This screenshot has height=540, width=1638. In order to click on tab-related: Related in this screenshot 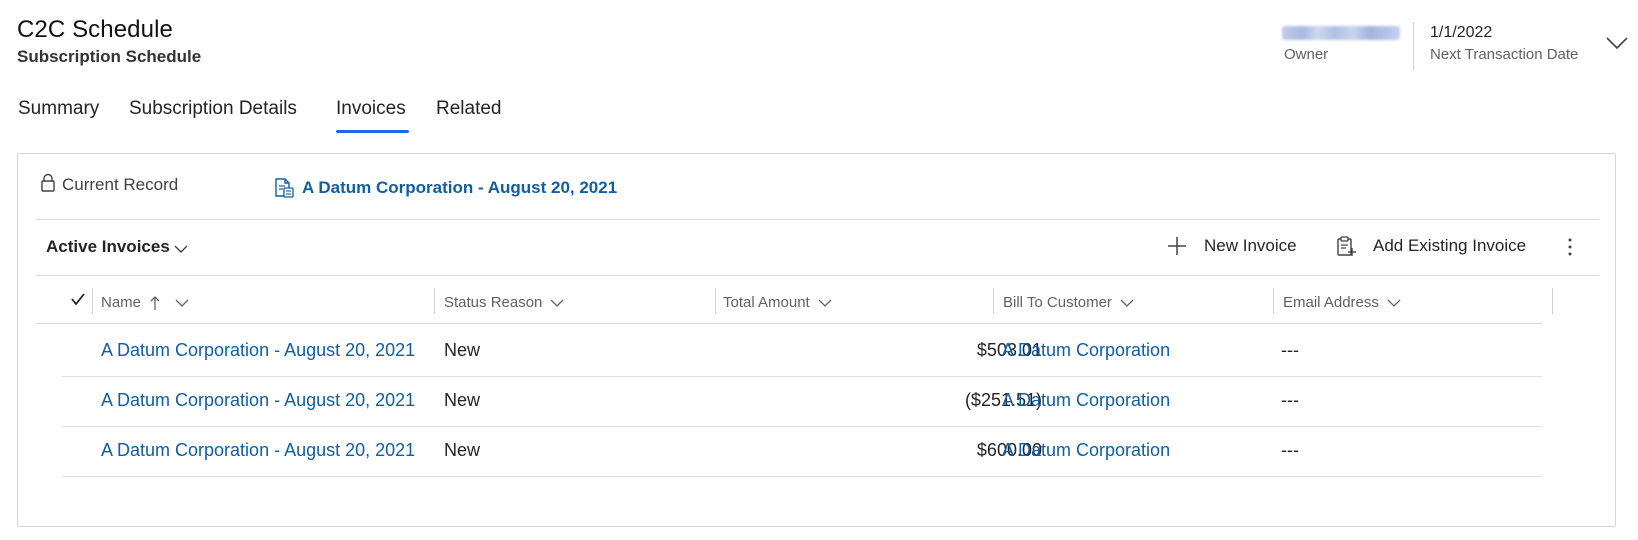, I will do `click(469, 109)`.